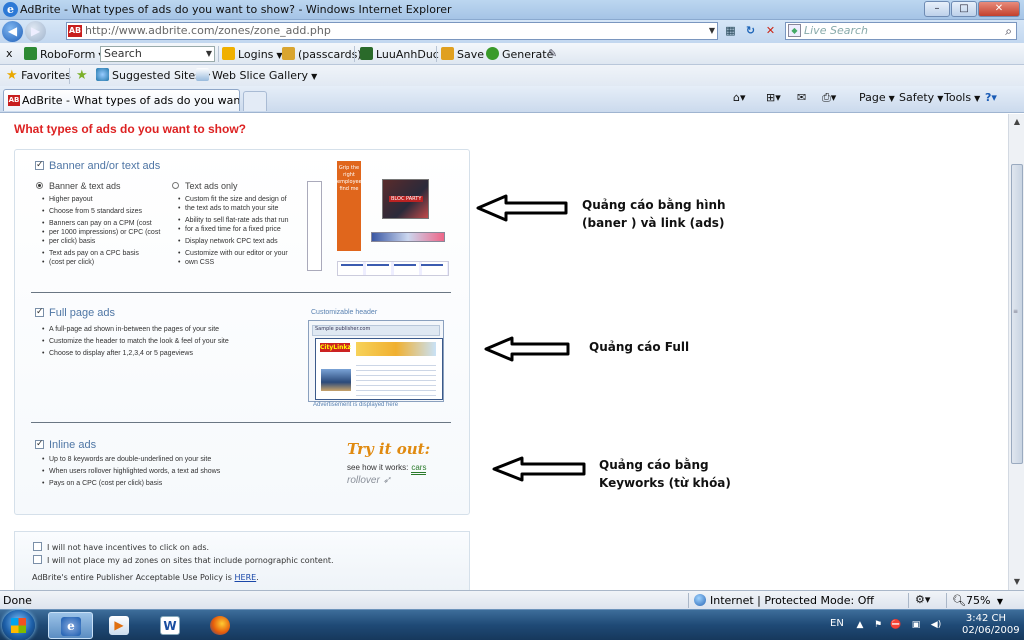  What do you see at coordinates (991, 625) in the screenshot?
I see `clock: 3:42 CH 02/06/2009` at bounding box center [991, 625].